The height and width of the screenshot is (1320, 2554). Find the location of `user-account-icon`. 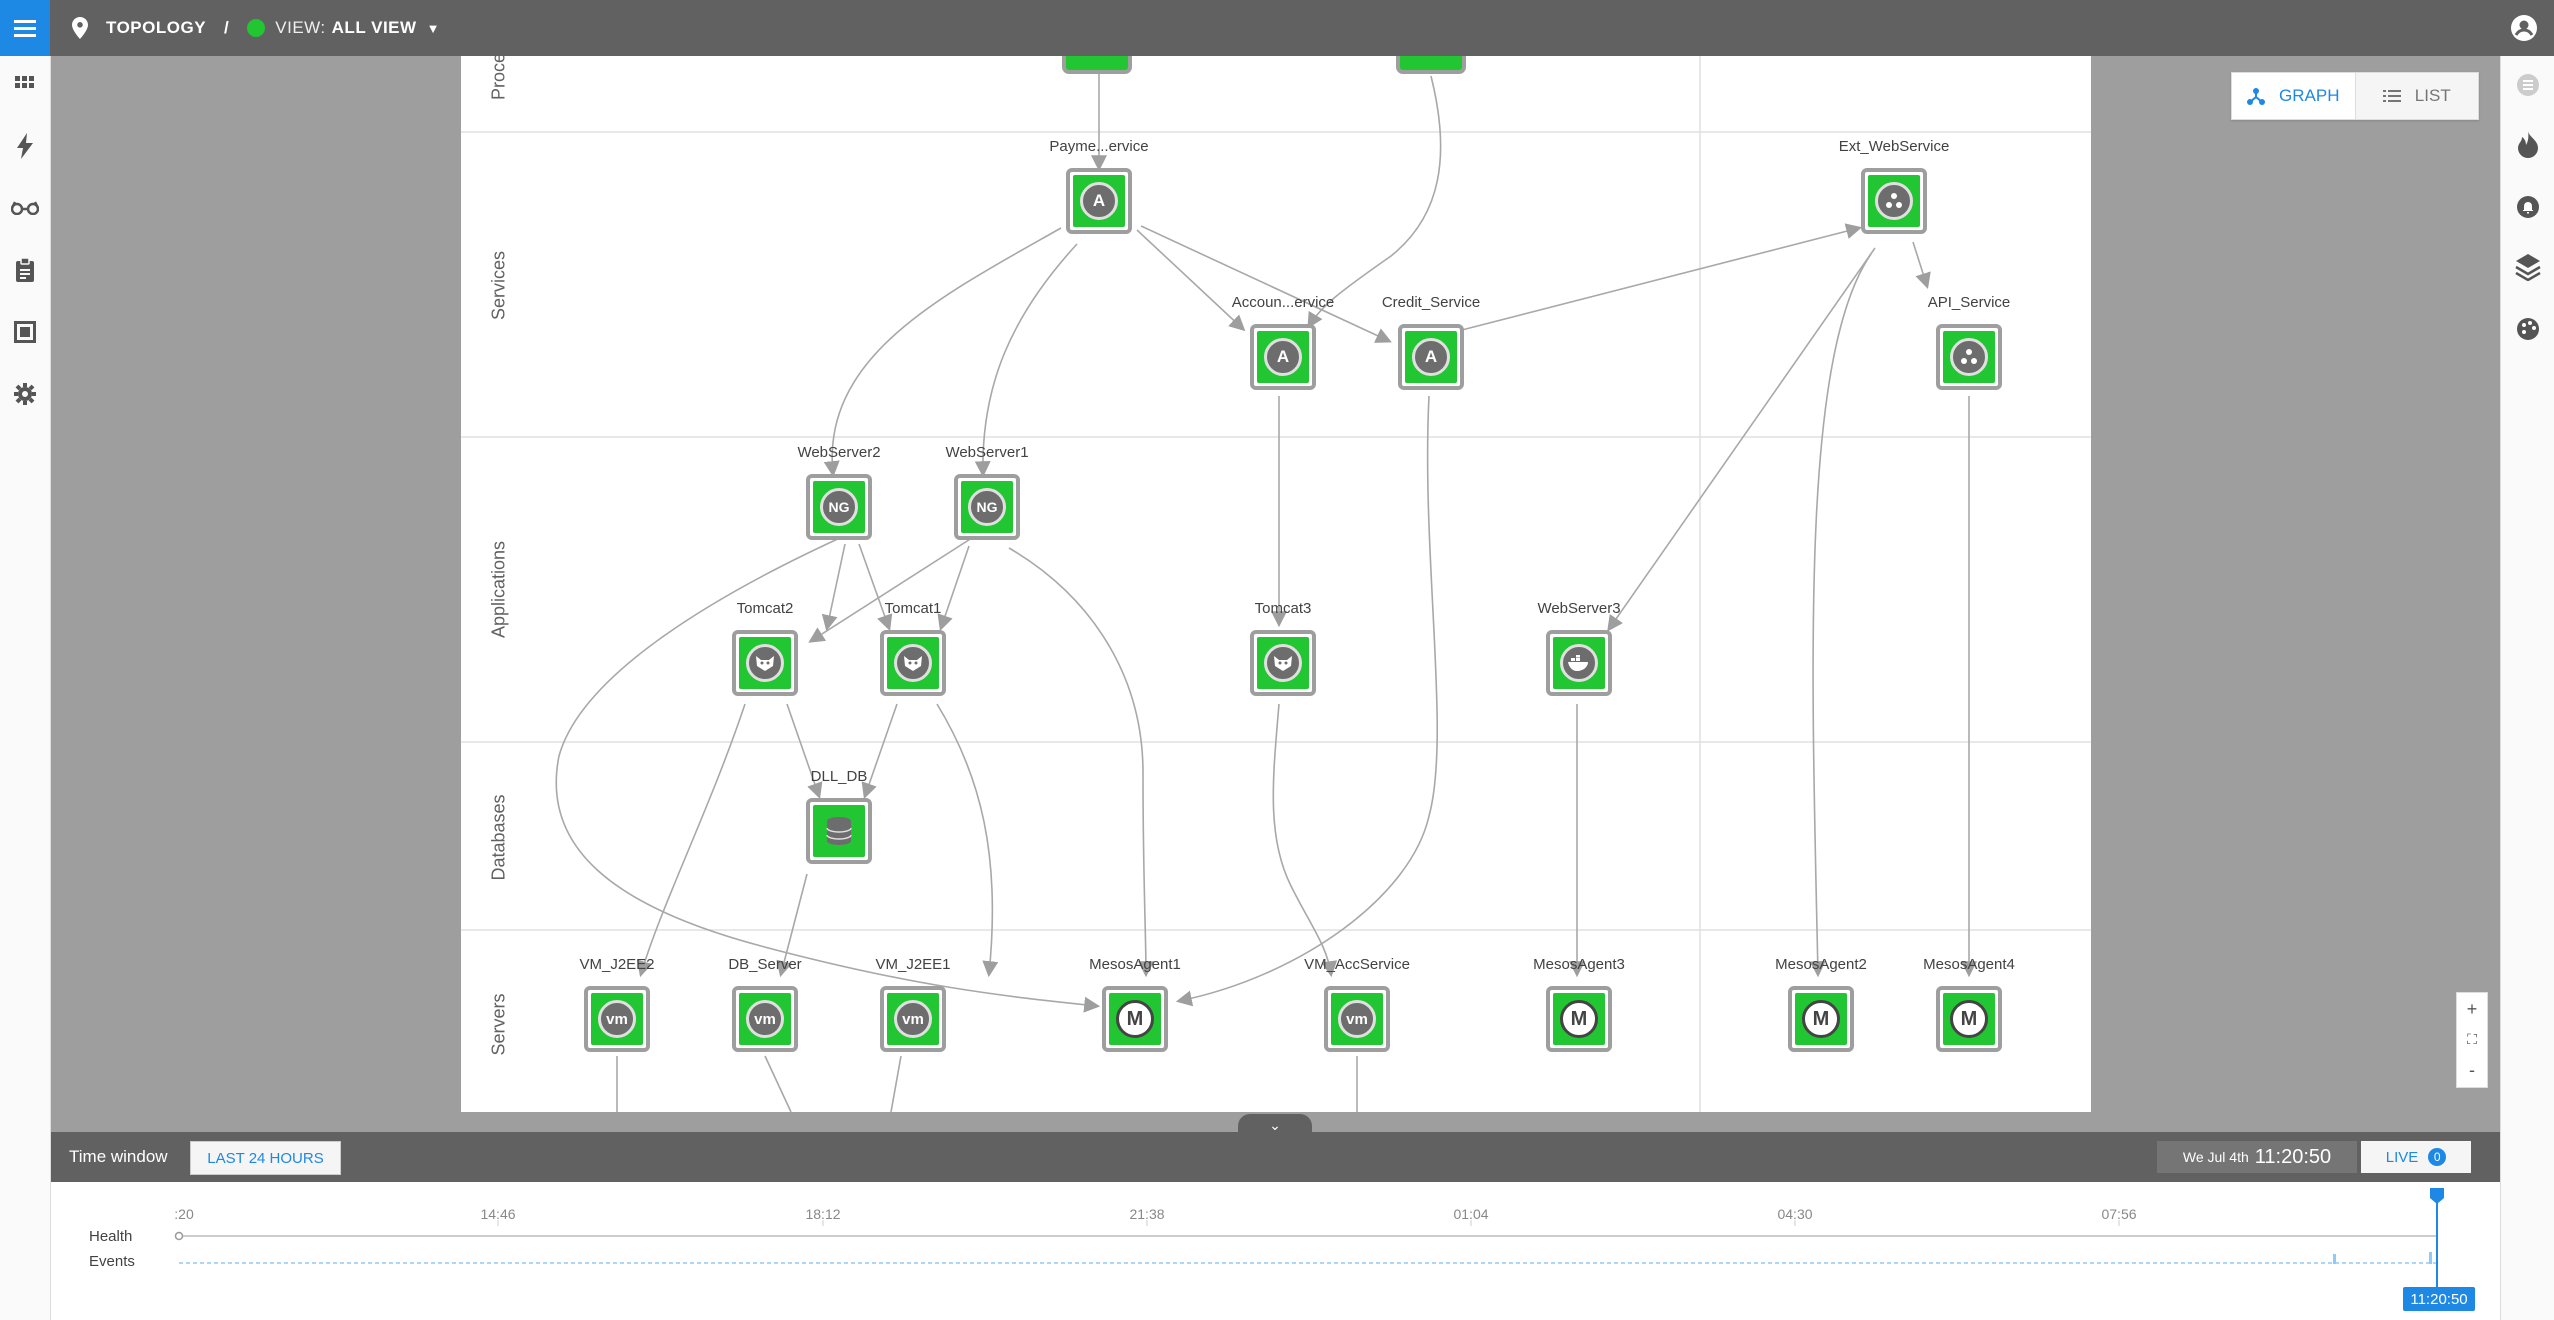

user-account-icon is located at coordinates (2524, 28).